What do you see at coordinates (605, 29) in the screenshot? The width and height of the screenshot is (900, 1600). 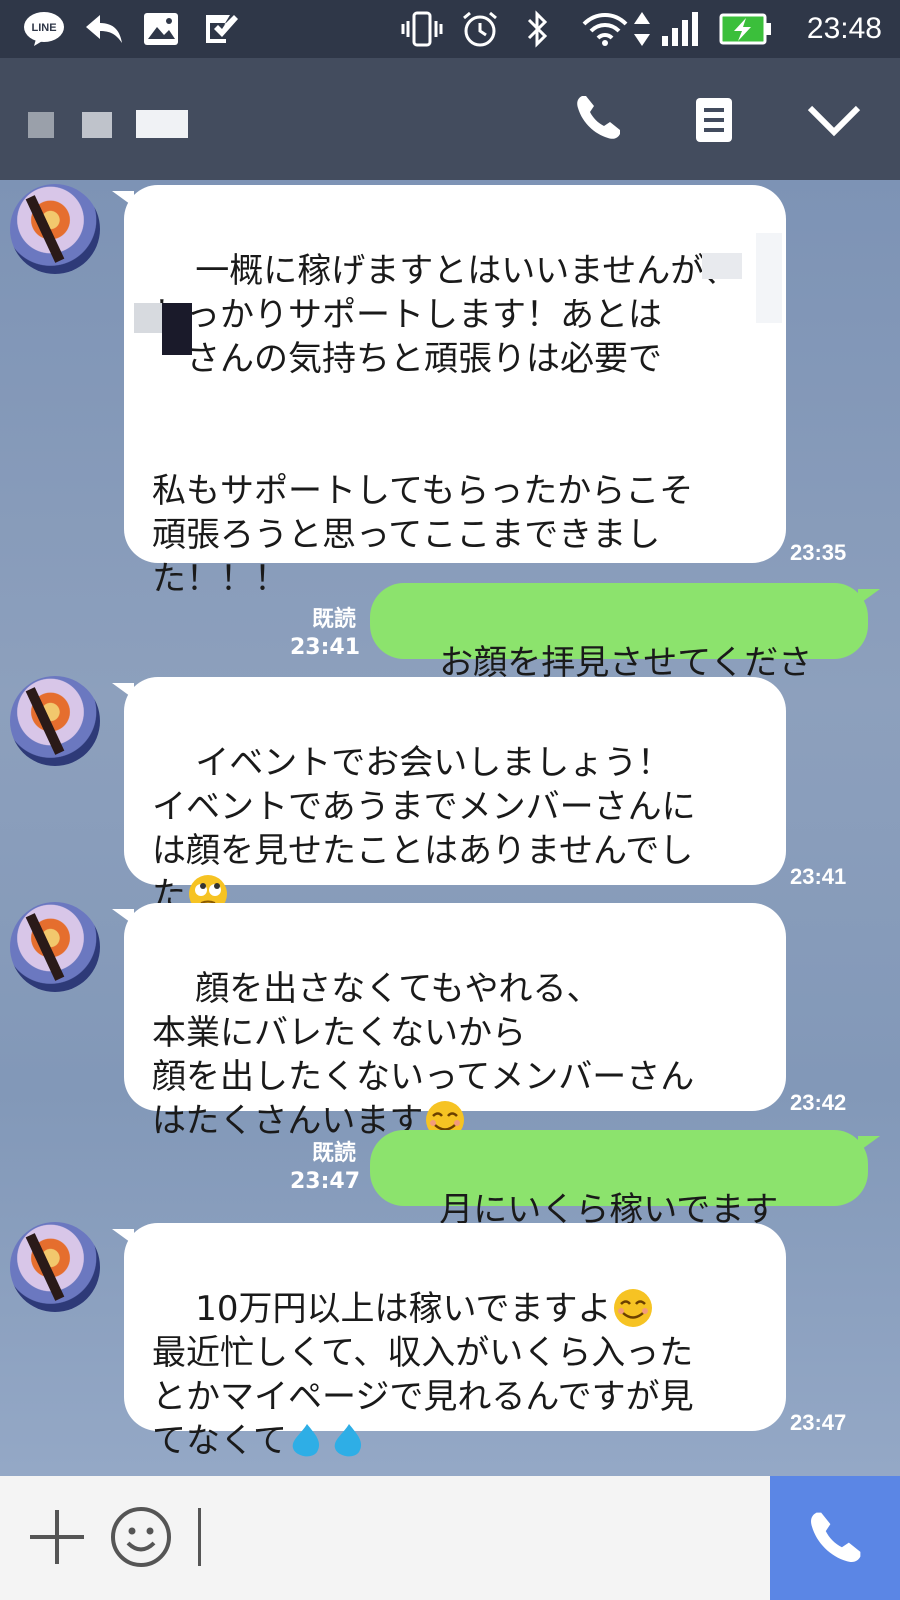 I see `wifi-icon` at bounding box center [605, 29].